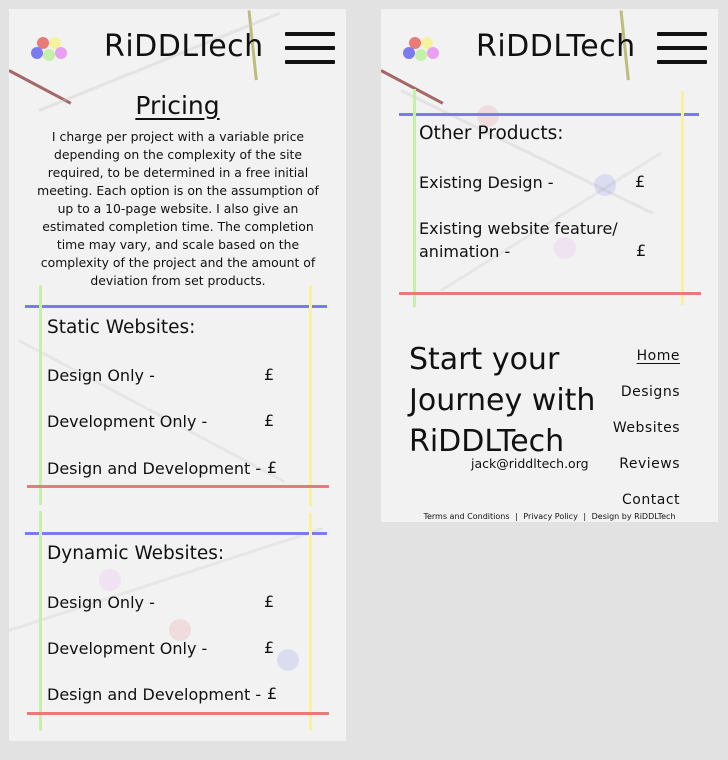 This screenshot has width=728, height=760. Describe the element at coordinates (502, 400) in the screenshot. I see `cta-line-2: Journey with` at that location.